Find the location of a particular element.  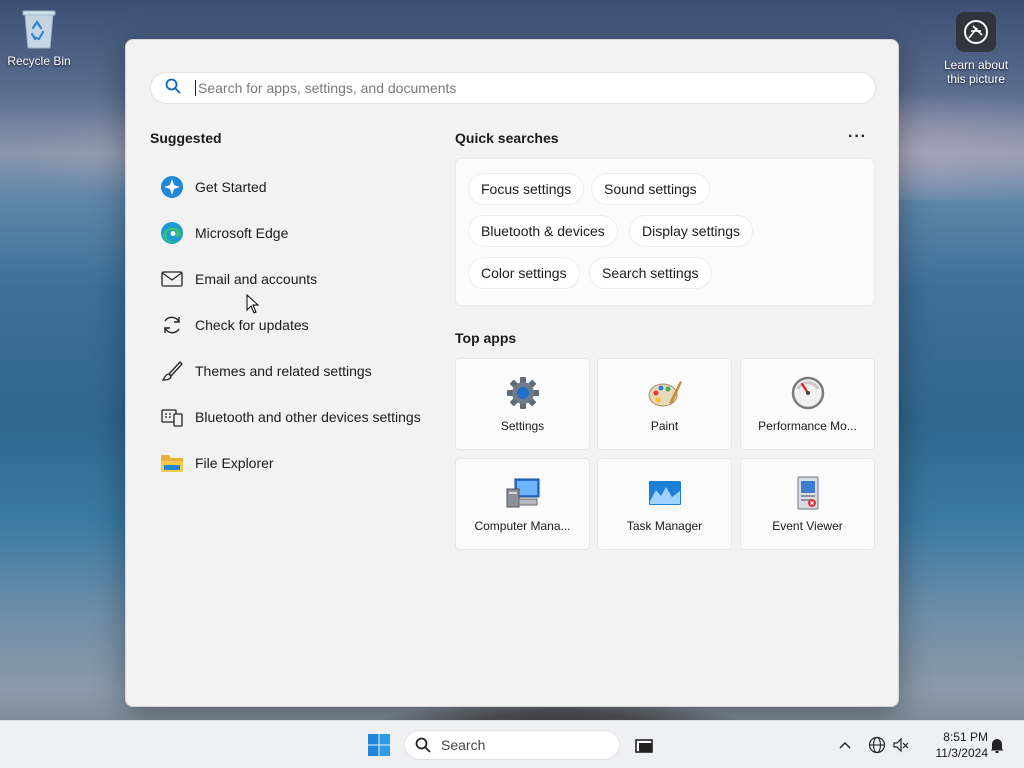

event-viewer-icon is located at coordinates (808, 493).